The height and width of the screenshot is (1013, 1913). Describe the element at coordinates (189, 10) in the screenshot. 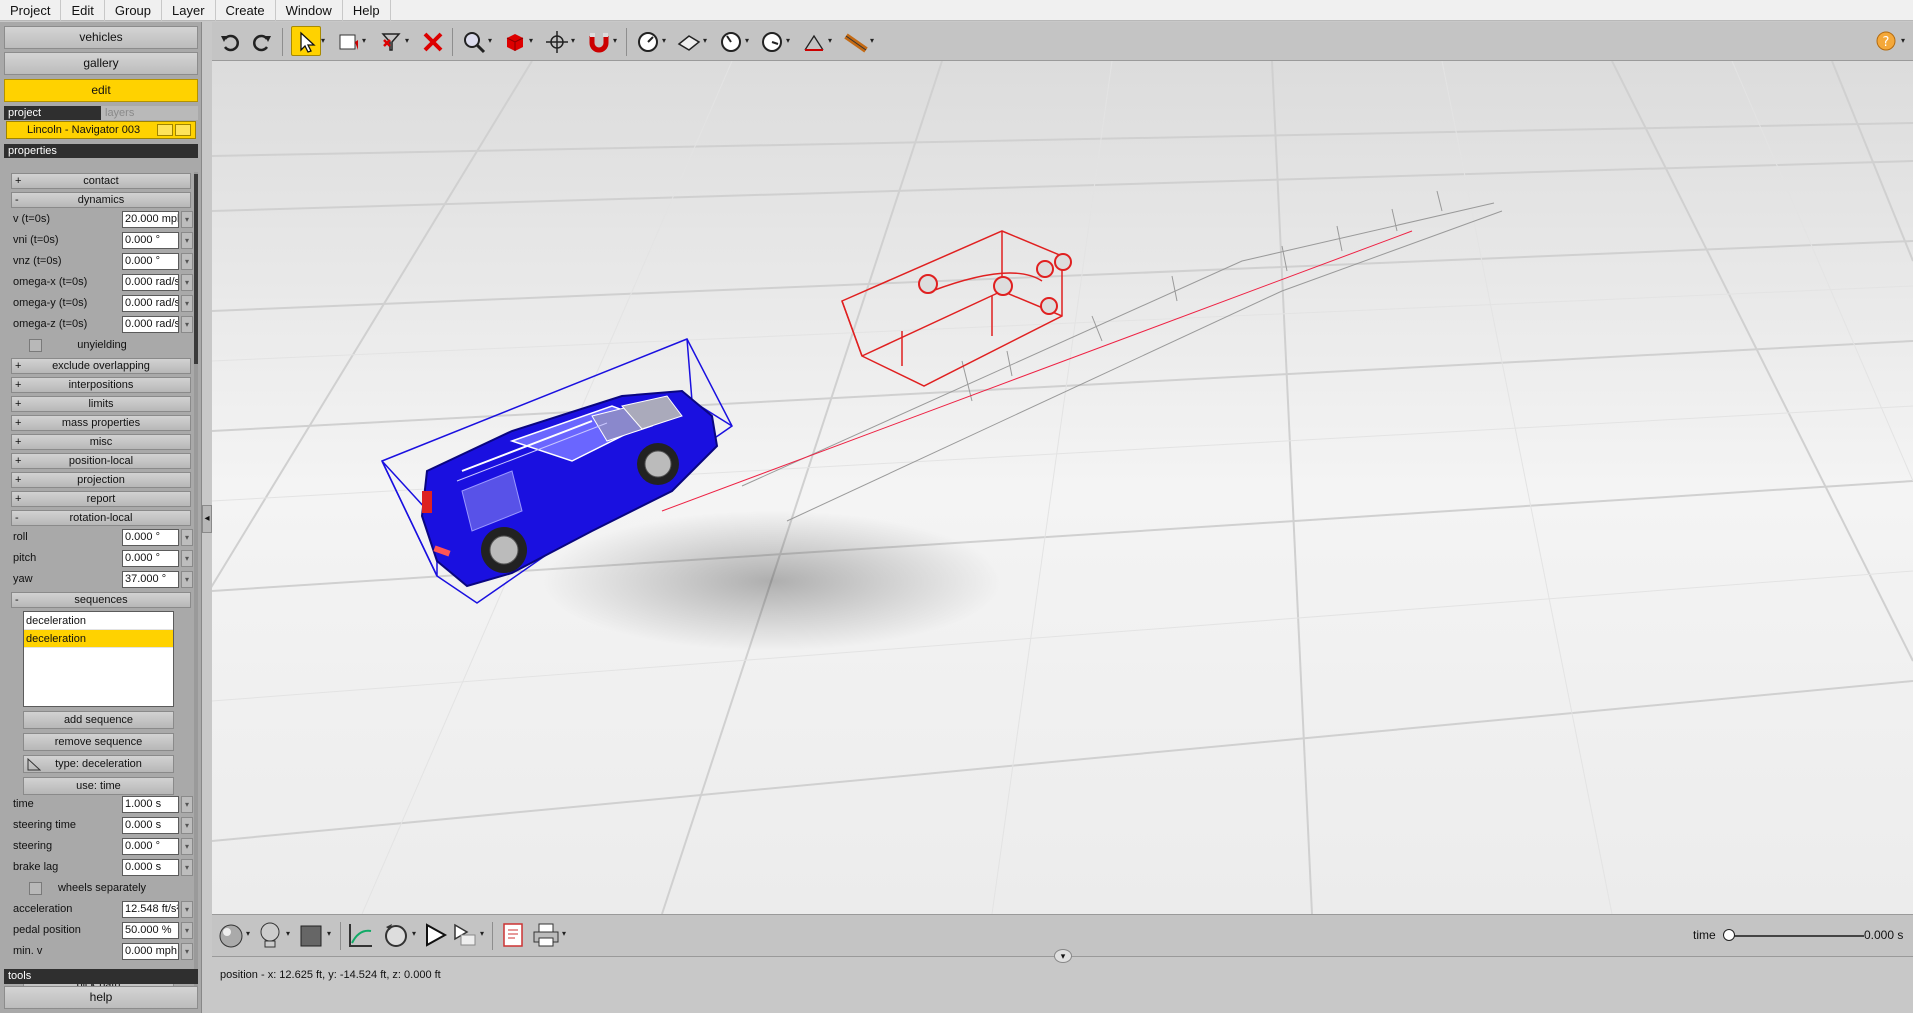

I see `menu-layer: Layer` at that location.